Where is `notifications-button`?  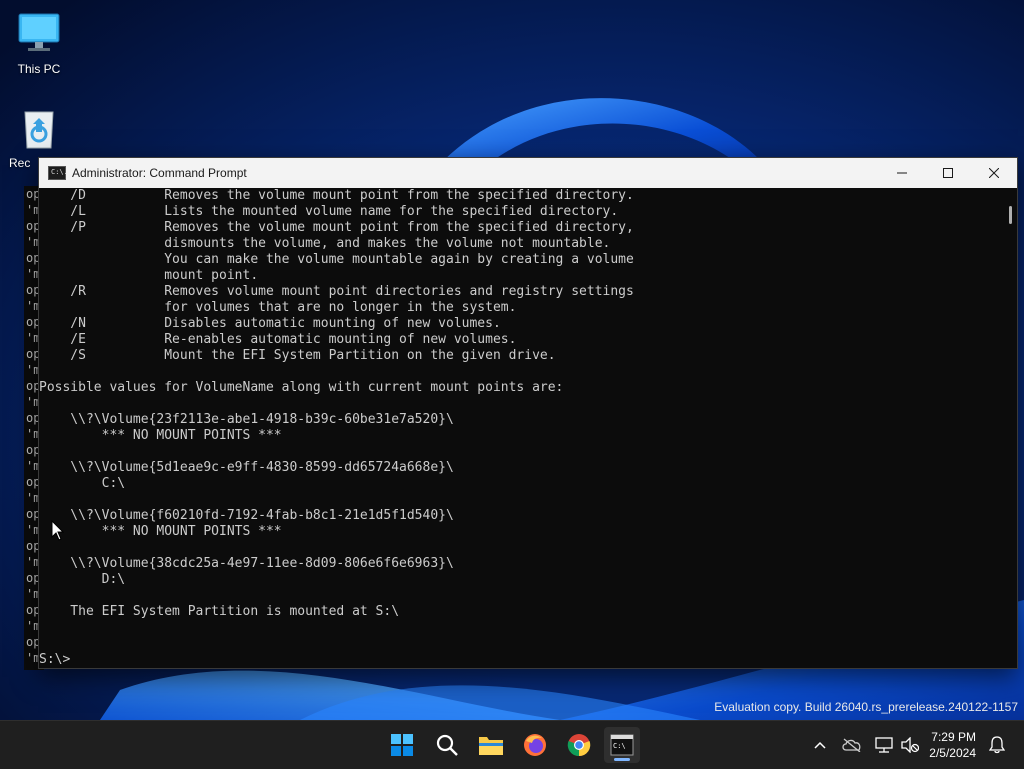 notifications-button is located at coordinates (997, 745).